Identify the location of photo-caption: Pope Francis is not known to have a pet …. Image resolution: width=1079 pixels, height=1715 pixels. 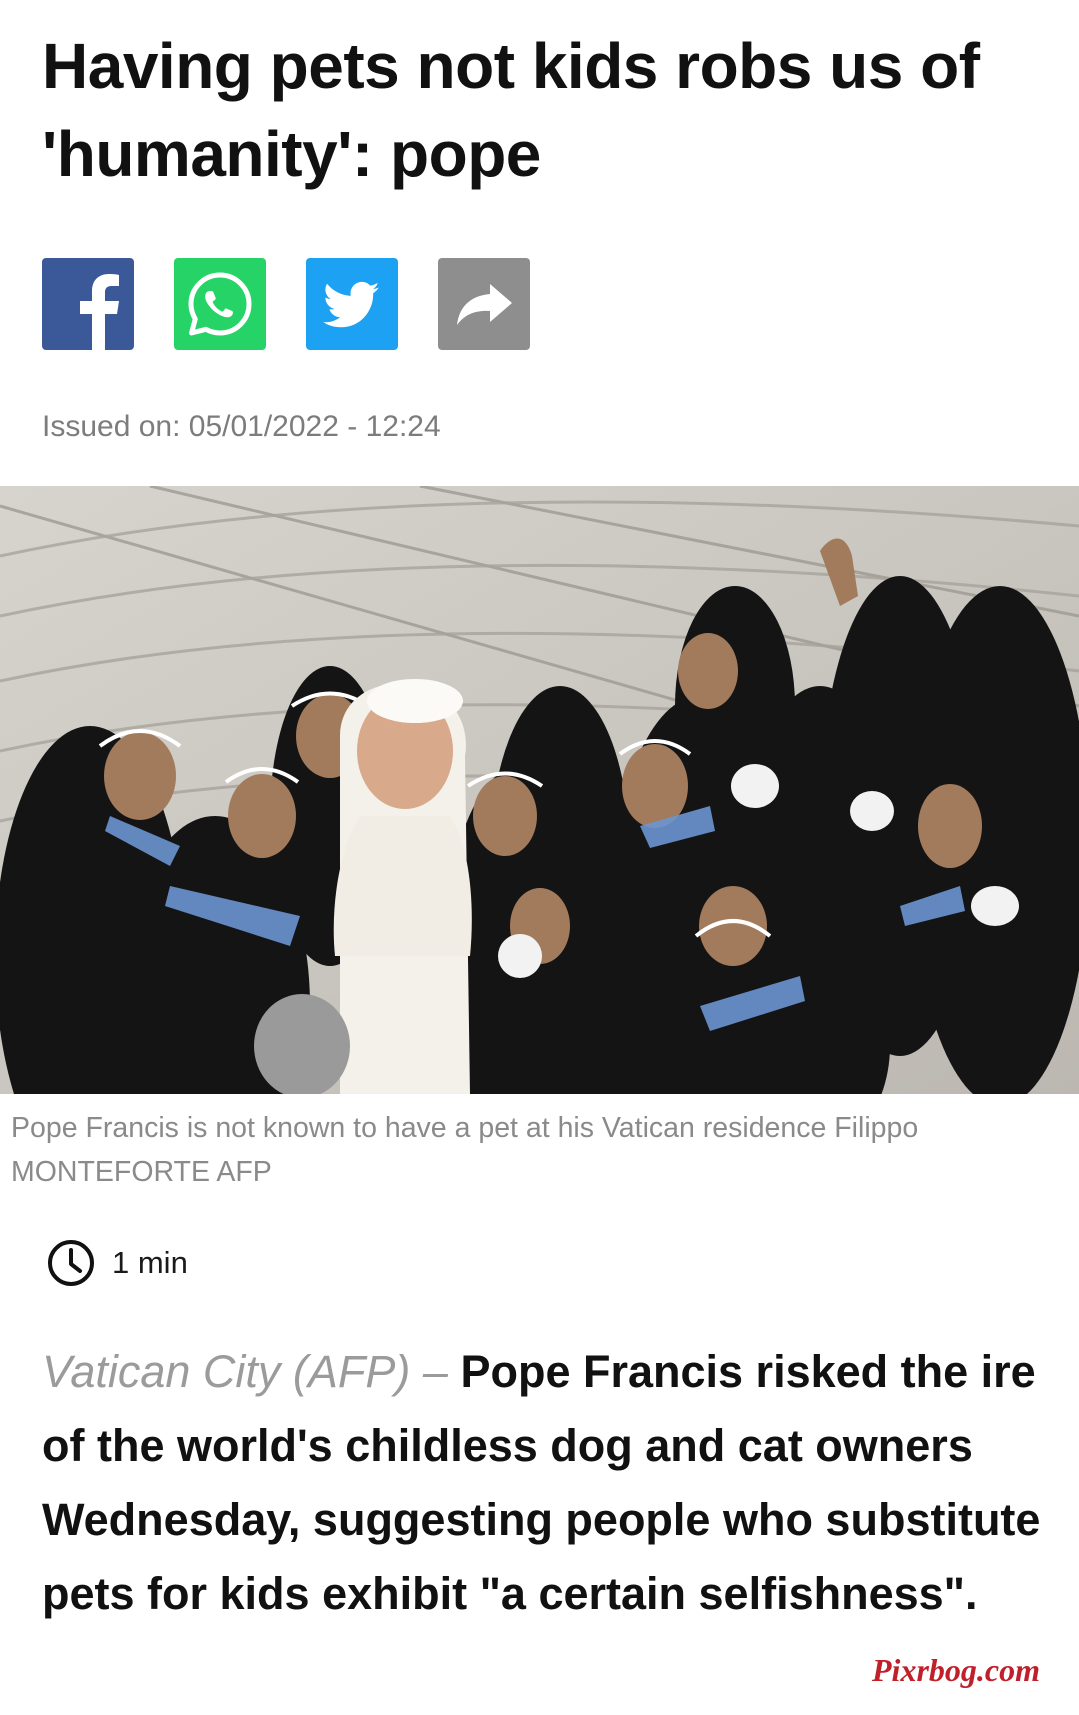
(465, 1150).